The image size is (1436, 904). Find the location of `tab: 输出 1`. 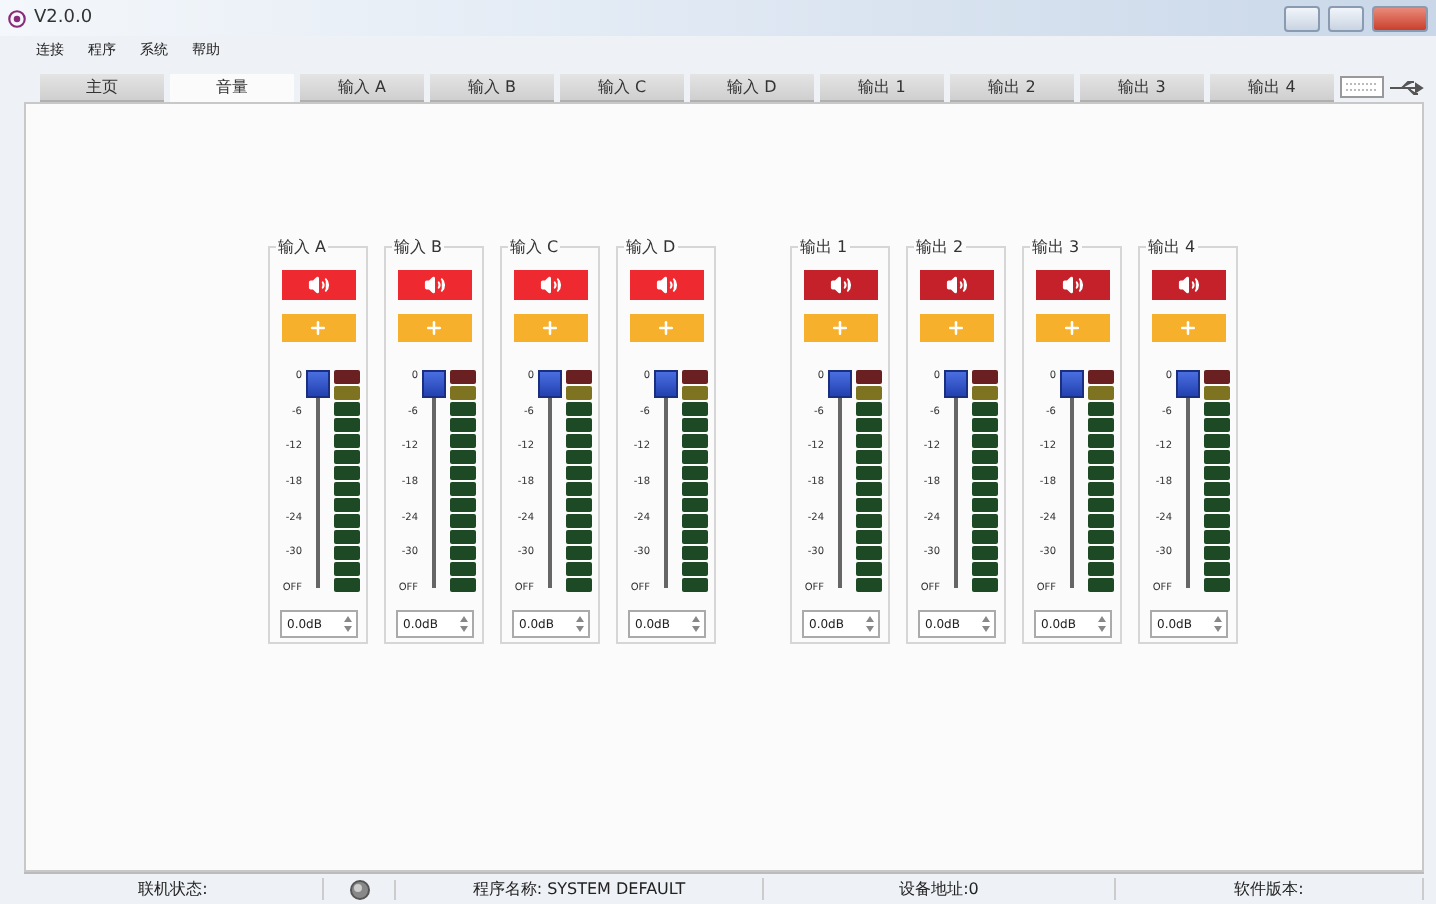

tab: 输出 1 is located at coordinates (882, 87).